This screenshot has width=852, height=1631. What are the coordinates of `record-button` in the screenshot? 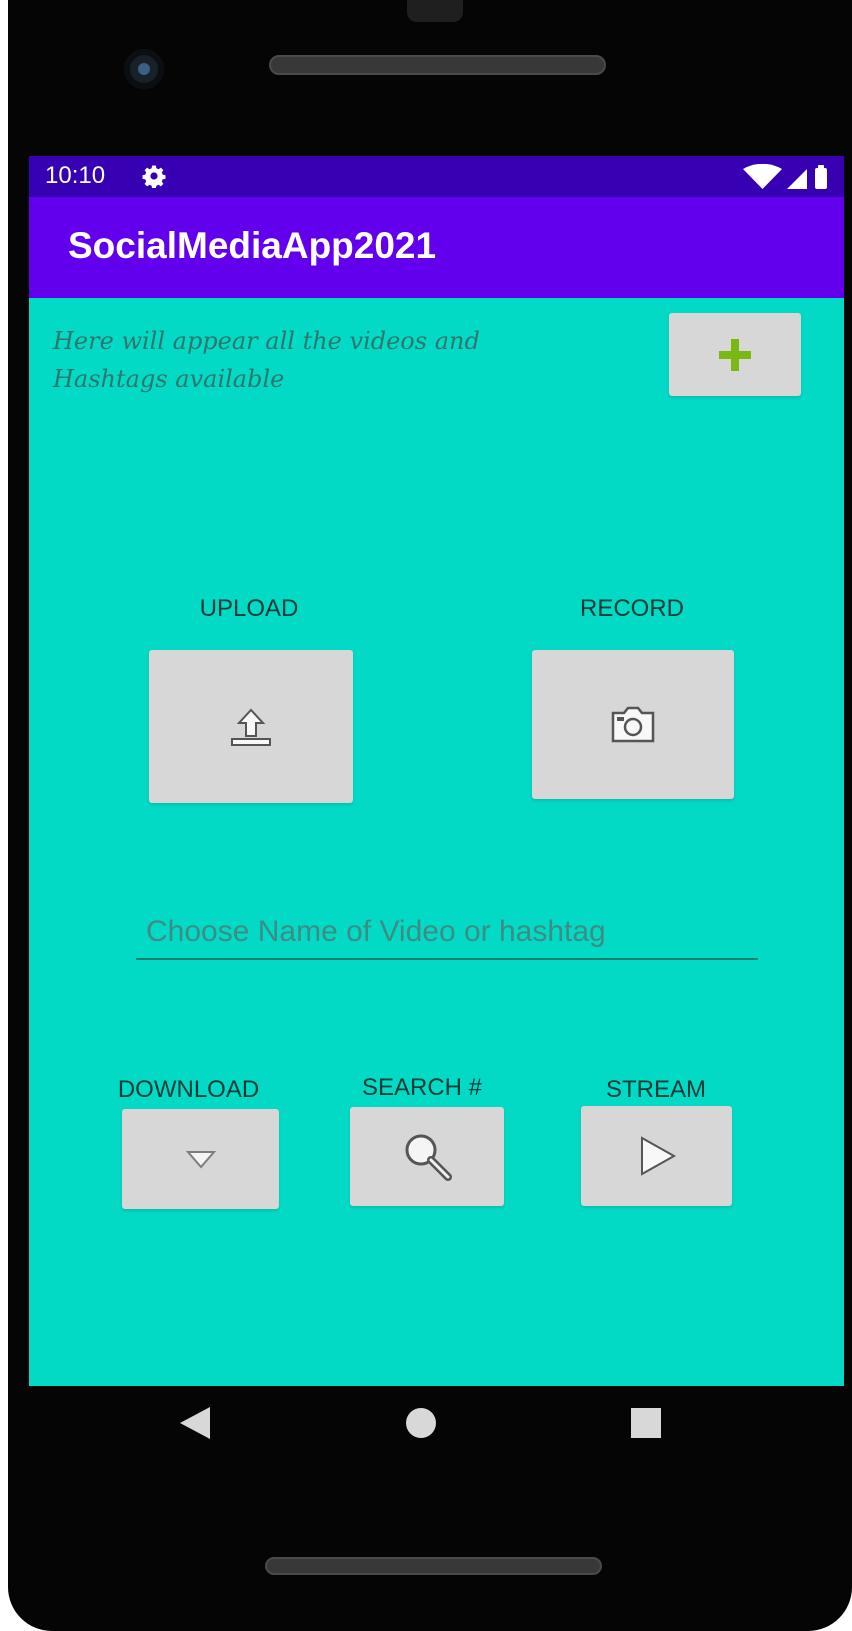 It's located at (633, 724).